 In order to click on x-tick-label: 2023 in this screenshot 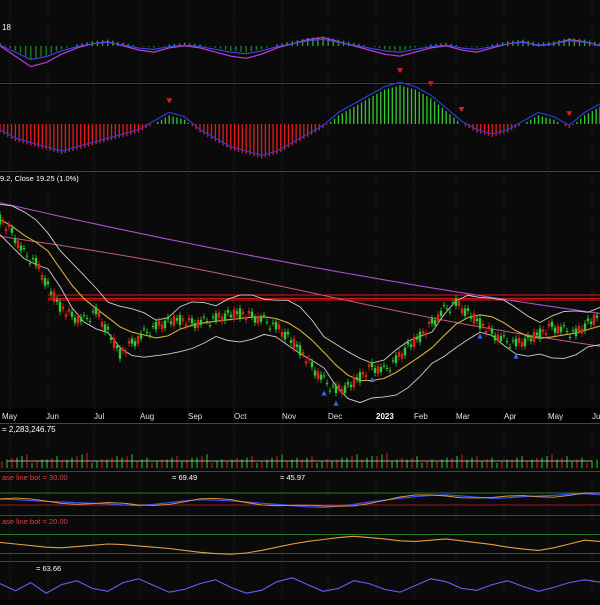, I will do `click(385, 416)`.